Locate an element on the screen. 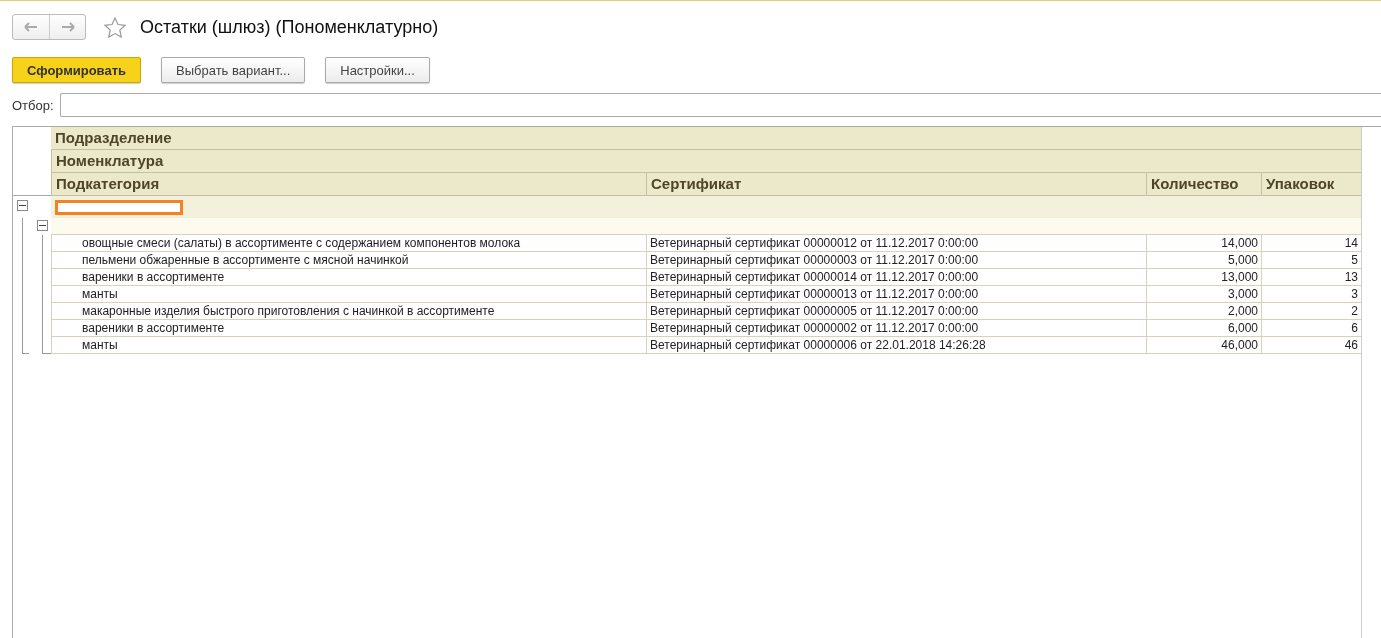 The image size is (1381, 638). table-cell: макаронные изделия быстрого приготовления с начинкой в ассортименте is located at coordinates (348, 311).